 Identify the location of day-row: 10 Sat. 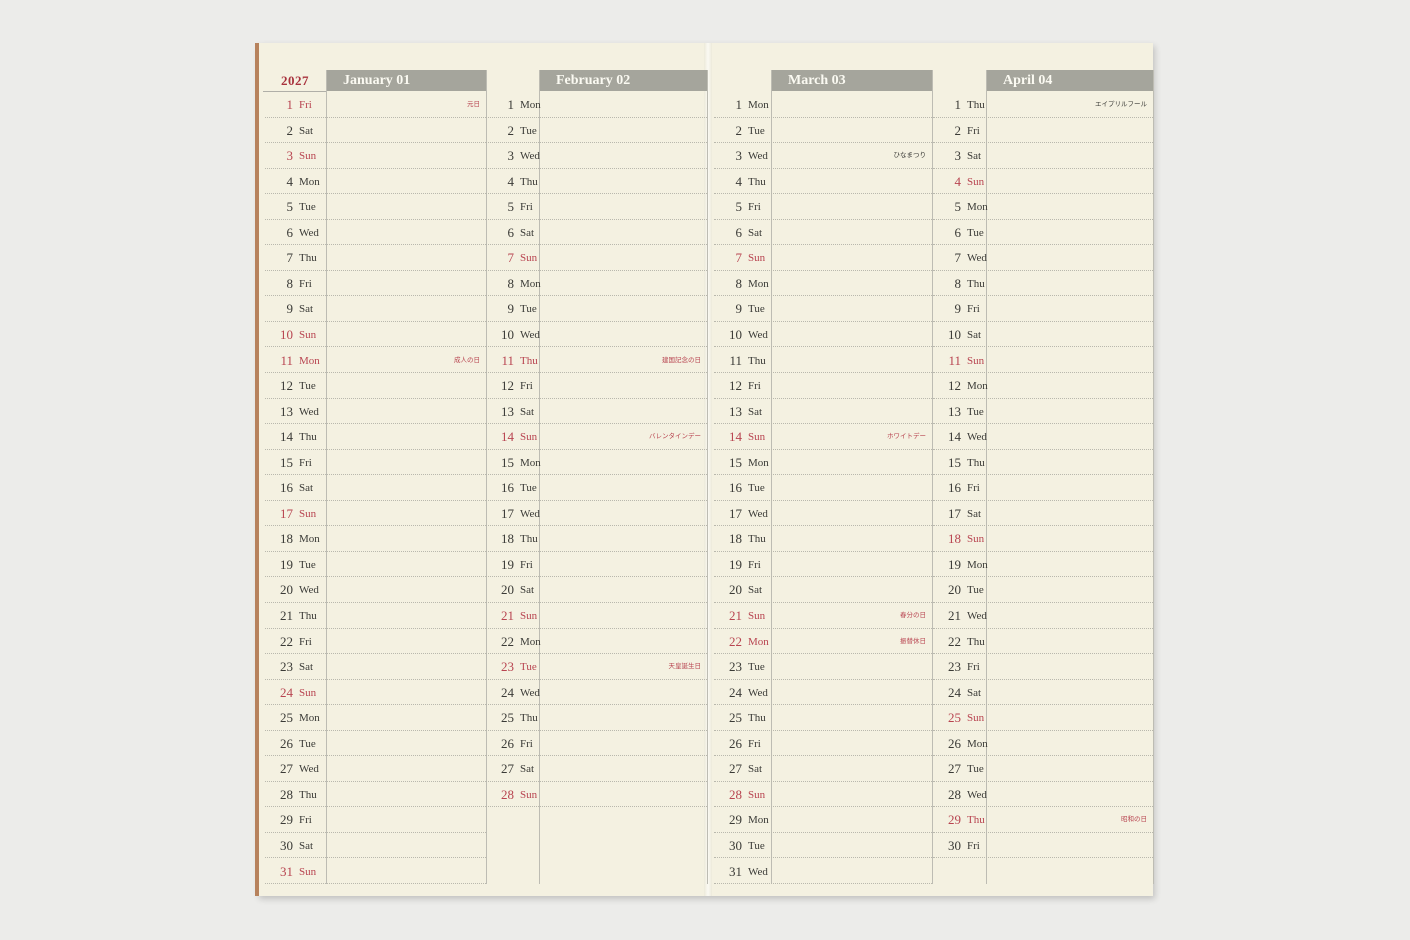
(1043, 335).